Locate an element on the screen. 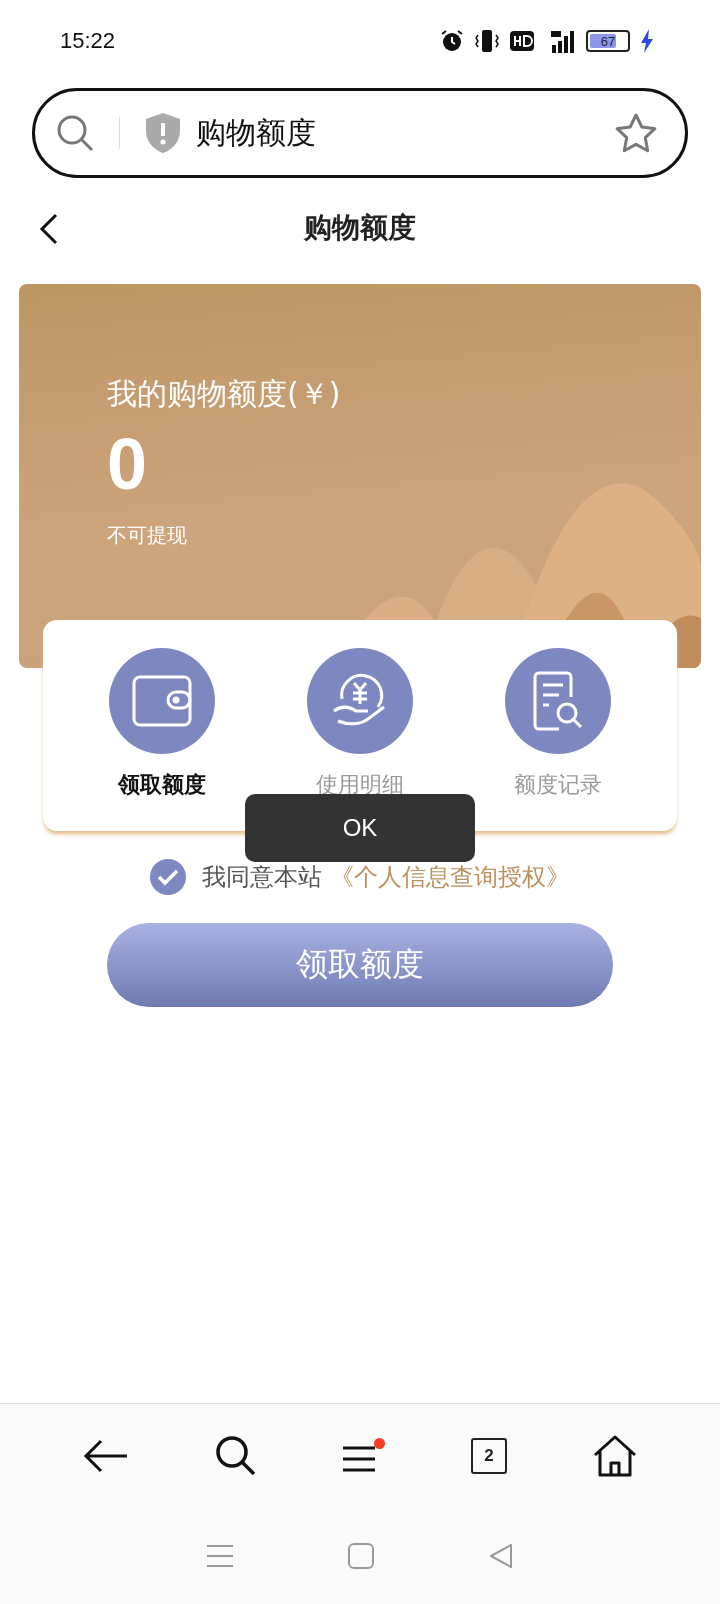  tabs-button: 2 is located at coordinates (489, 1456).